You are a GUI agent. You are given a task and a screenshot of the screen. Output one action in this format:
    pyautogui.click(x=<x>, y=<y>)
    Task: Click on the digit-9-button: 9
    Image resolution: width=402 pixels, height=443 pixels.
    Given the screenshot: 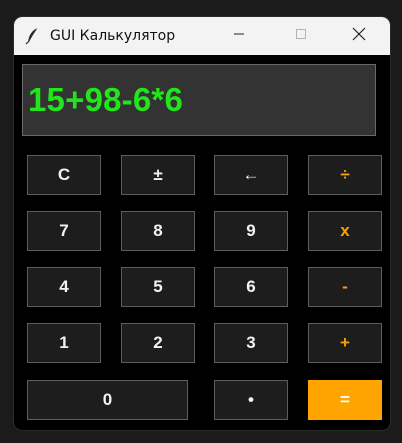 What is the action you would take?
    pyautogui.click(x=251, y=231)
    